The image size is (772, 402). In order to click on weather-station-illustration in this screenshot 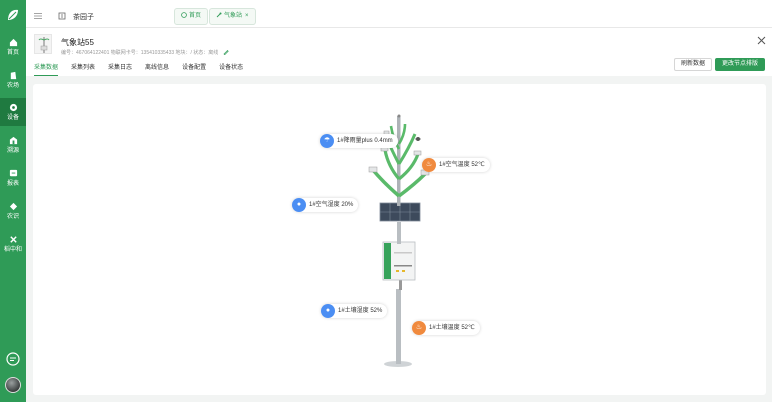, I will do `click(399, 240)`.